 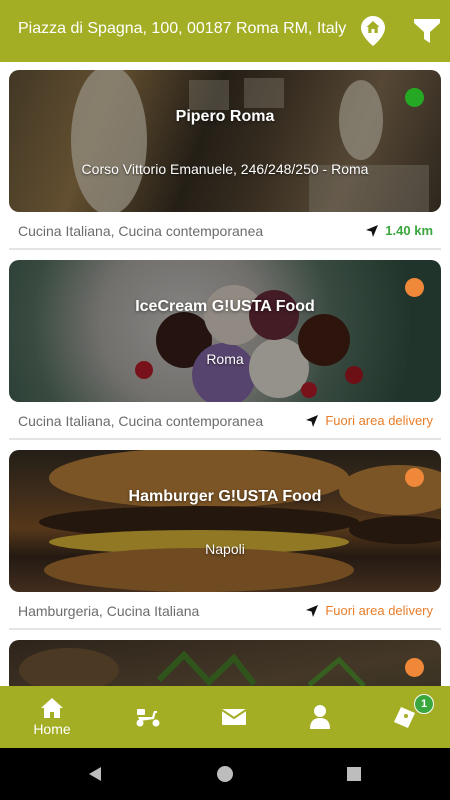 What do you see at coordinates (52, 729) in the screenshot?
I see `nav-home-label: Home` at bounding box center [52, 729].